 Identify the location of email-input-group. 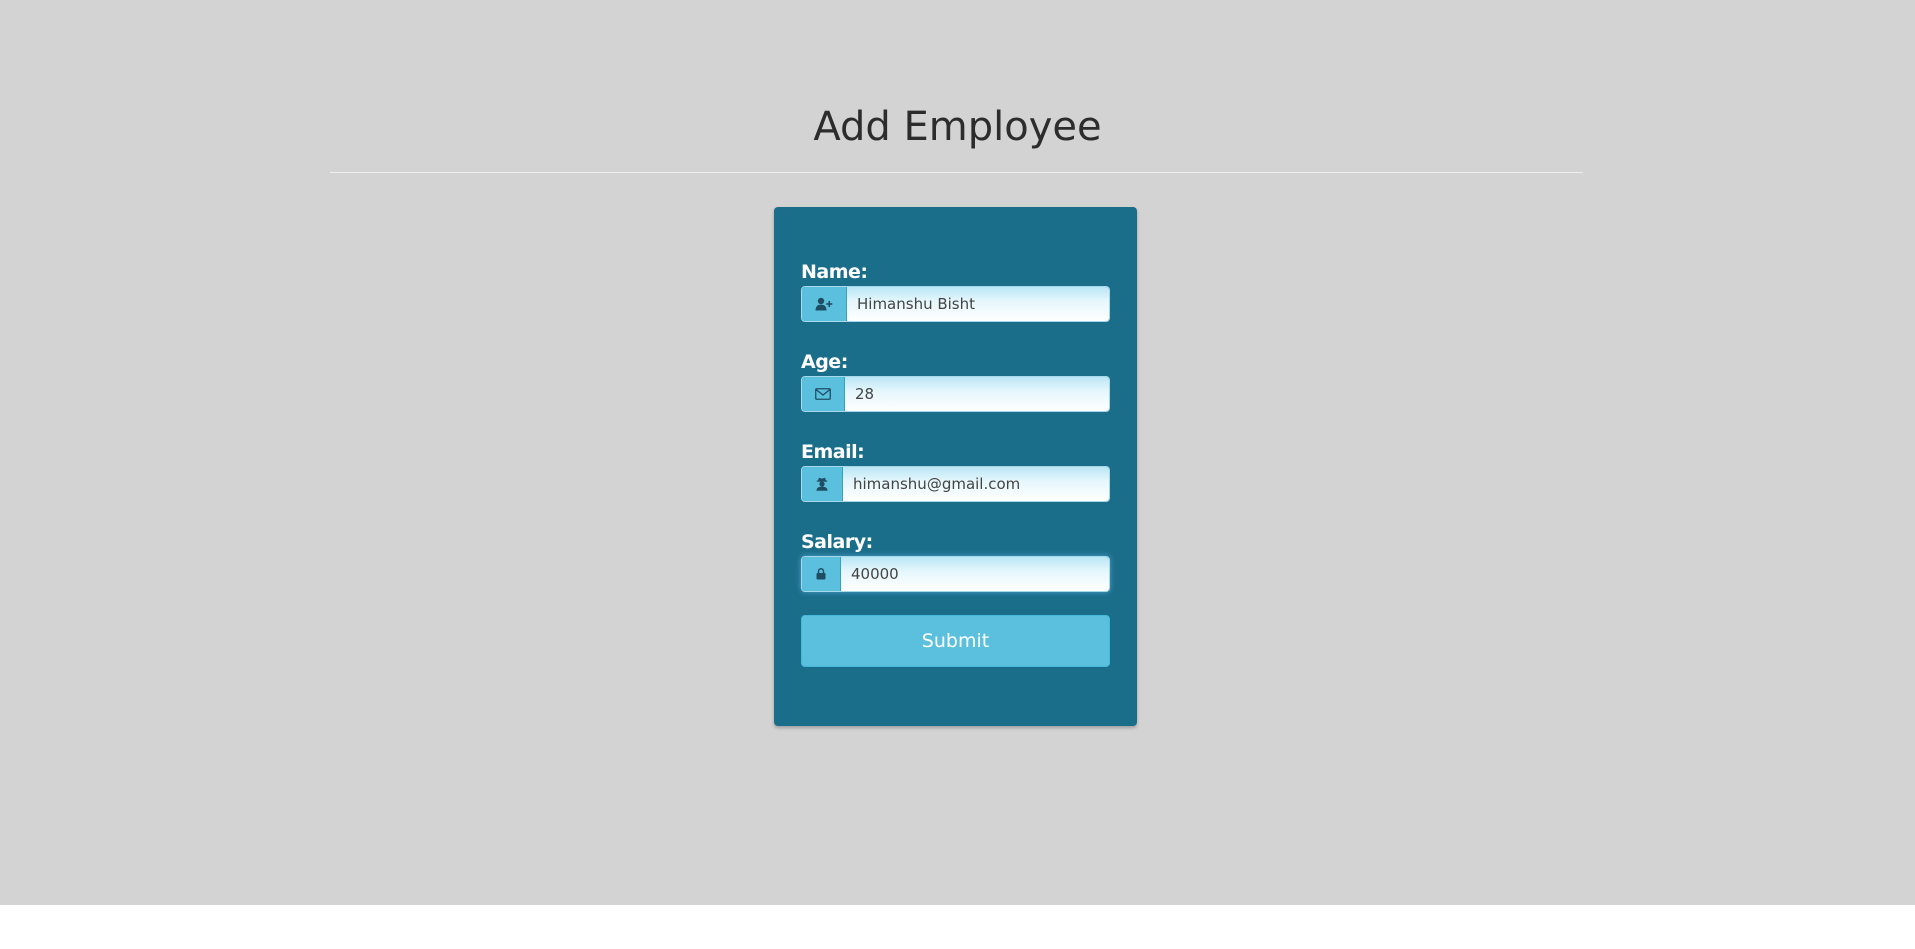
(955, 484).